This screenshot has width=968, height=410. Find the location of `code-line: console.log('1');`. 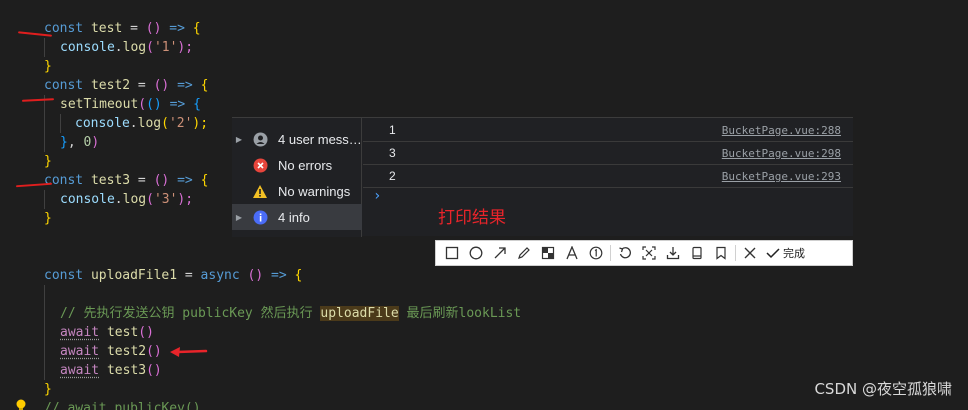

code-line: console.log('1'); is located at coordinates (126, 47).